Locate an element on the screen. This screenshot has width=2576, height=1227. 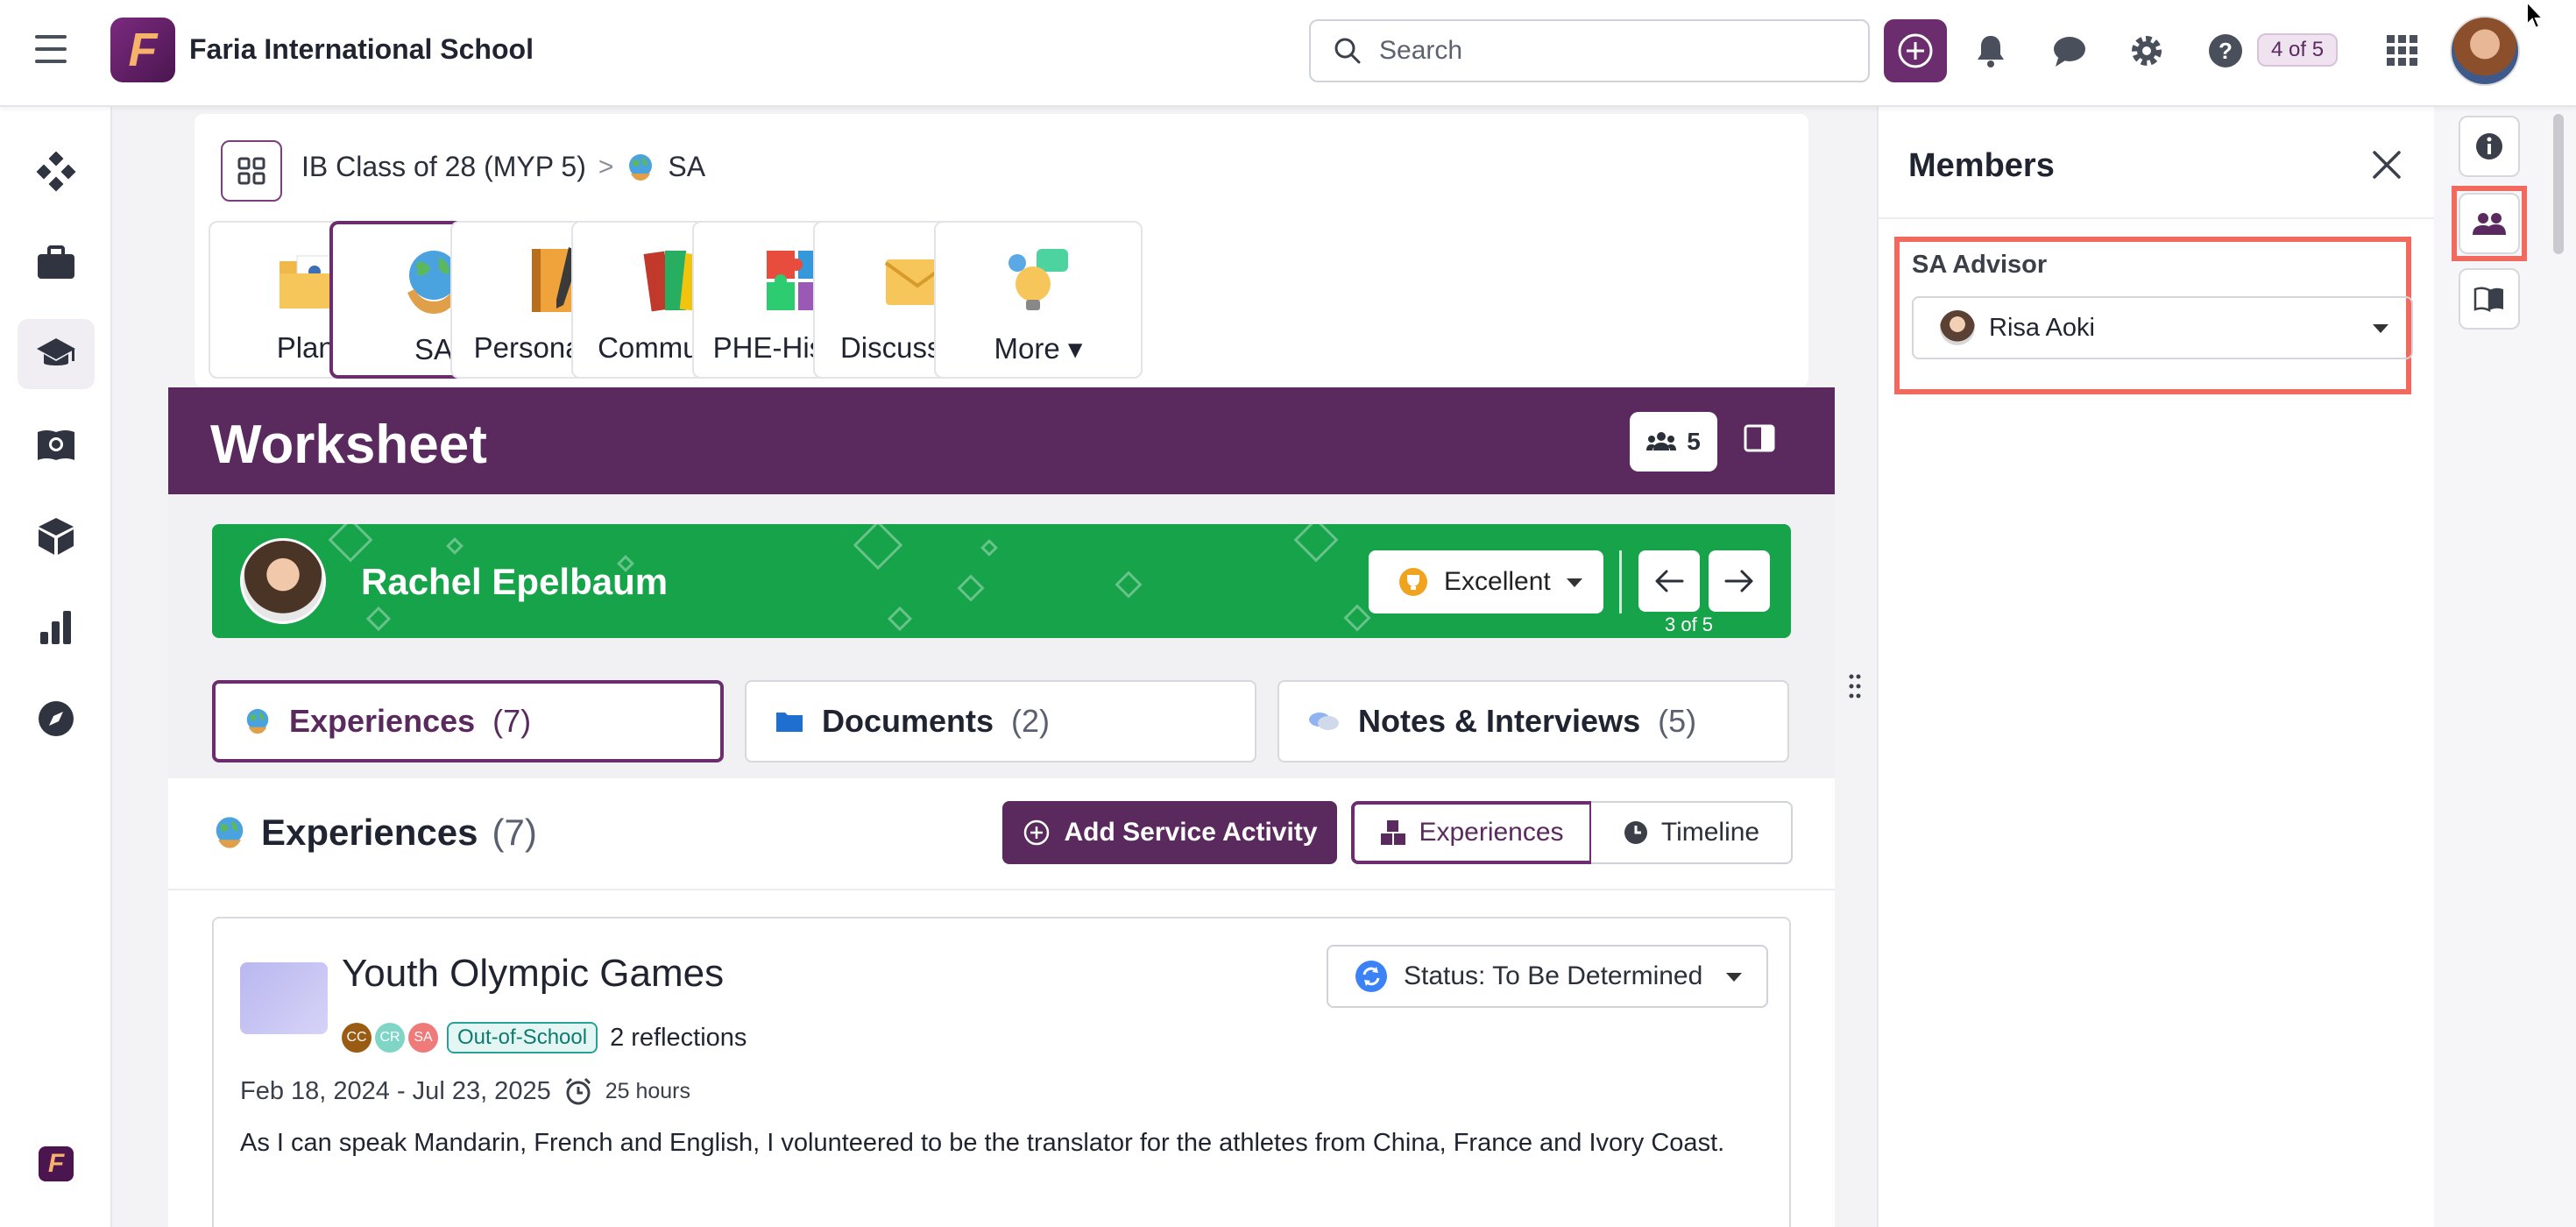
apps-grid-icon is located at coordinates (2402, 51).